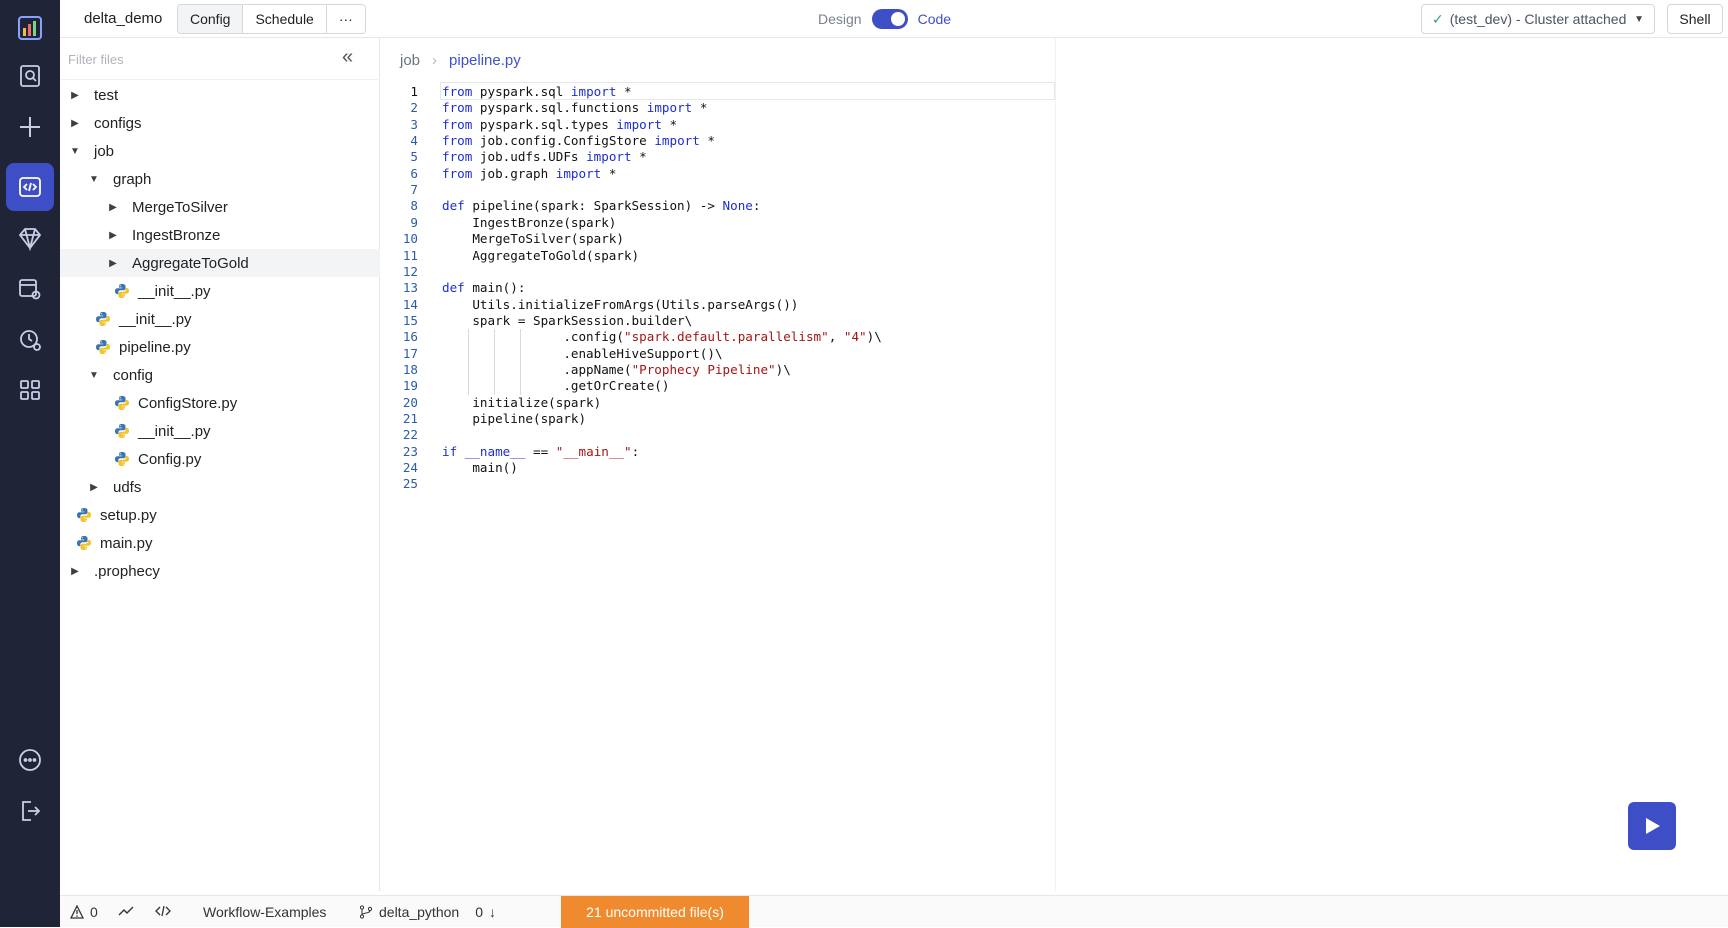  What do you see at coordinates (220, 151) in the screenshot?
I see `tree-folder-item: ▼ job` at bounding box center [220, 151].